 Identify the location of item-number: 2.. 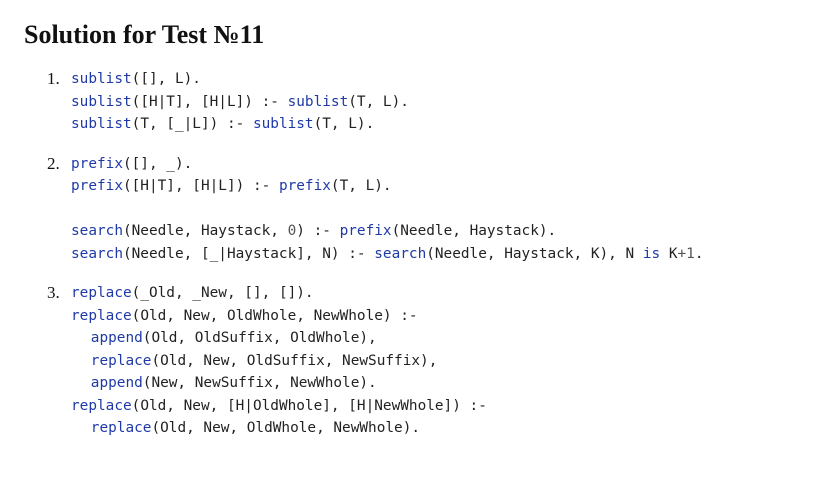
(53, 163).